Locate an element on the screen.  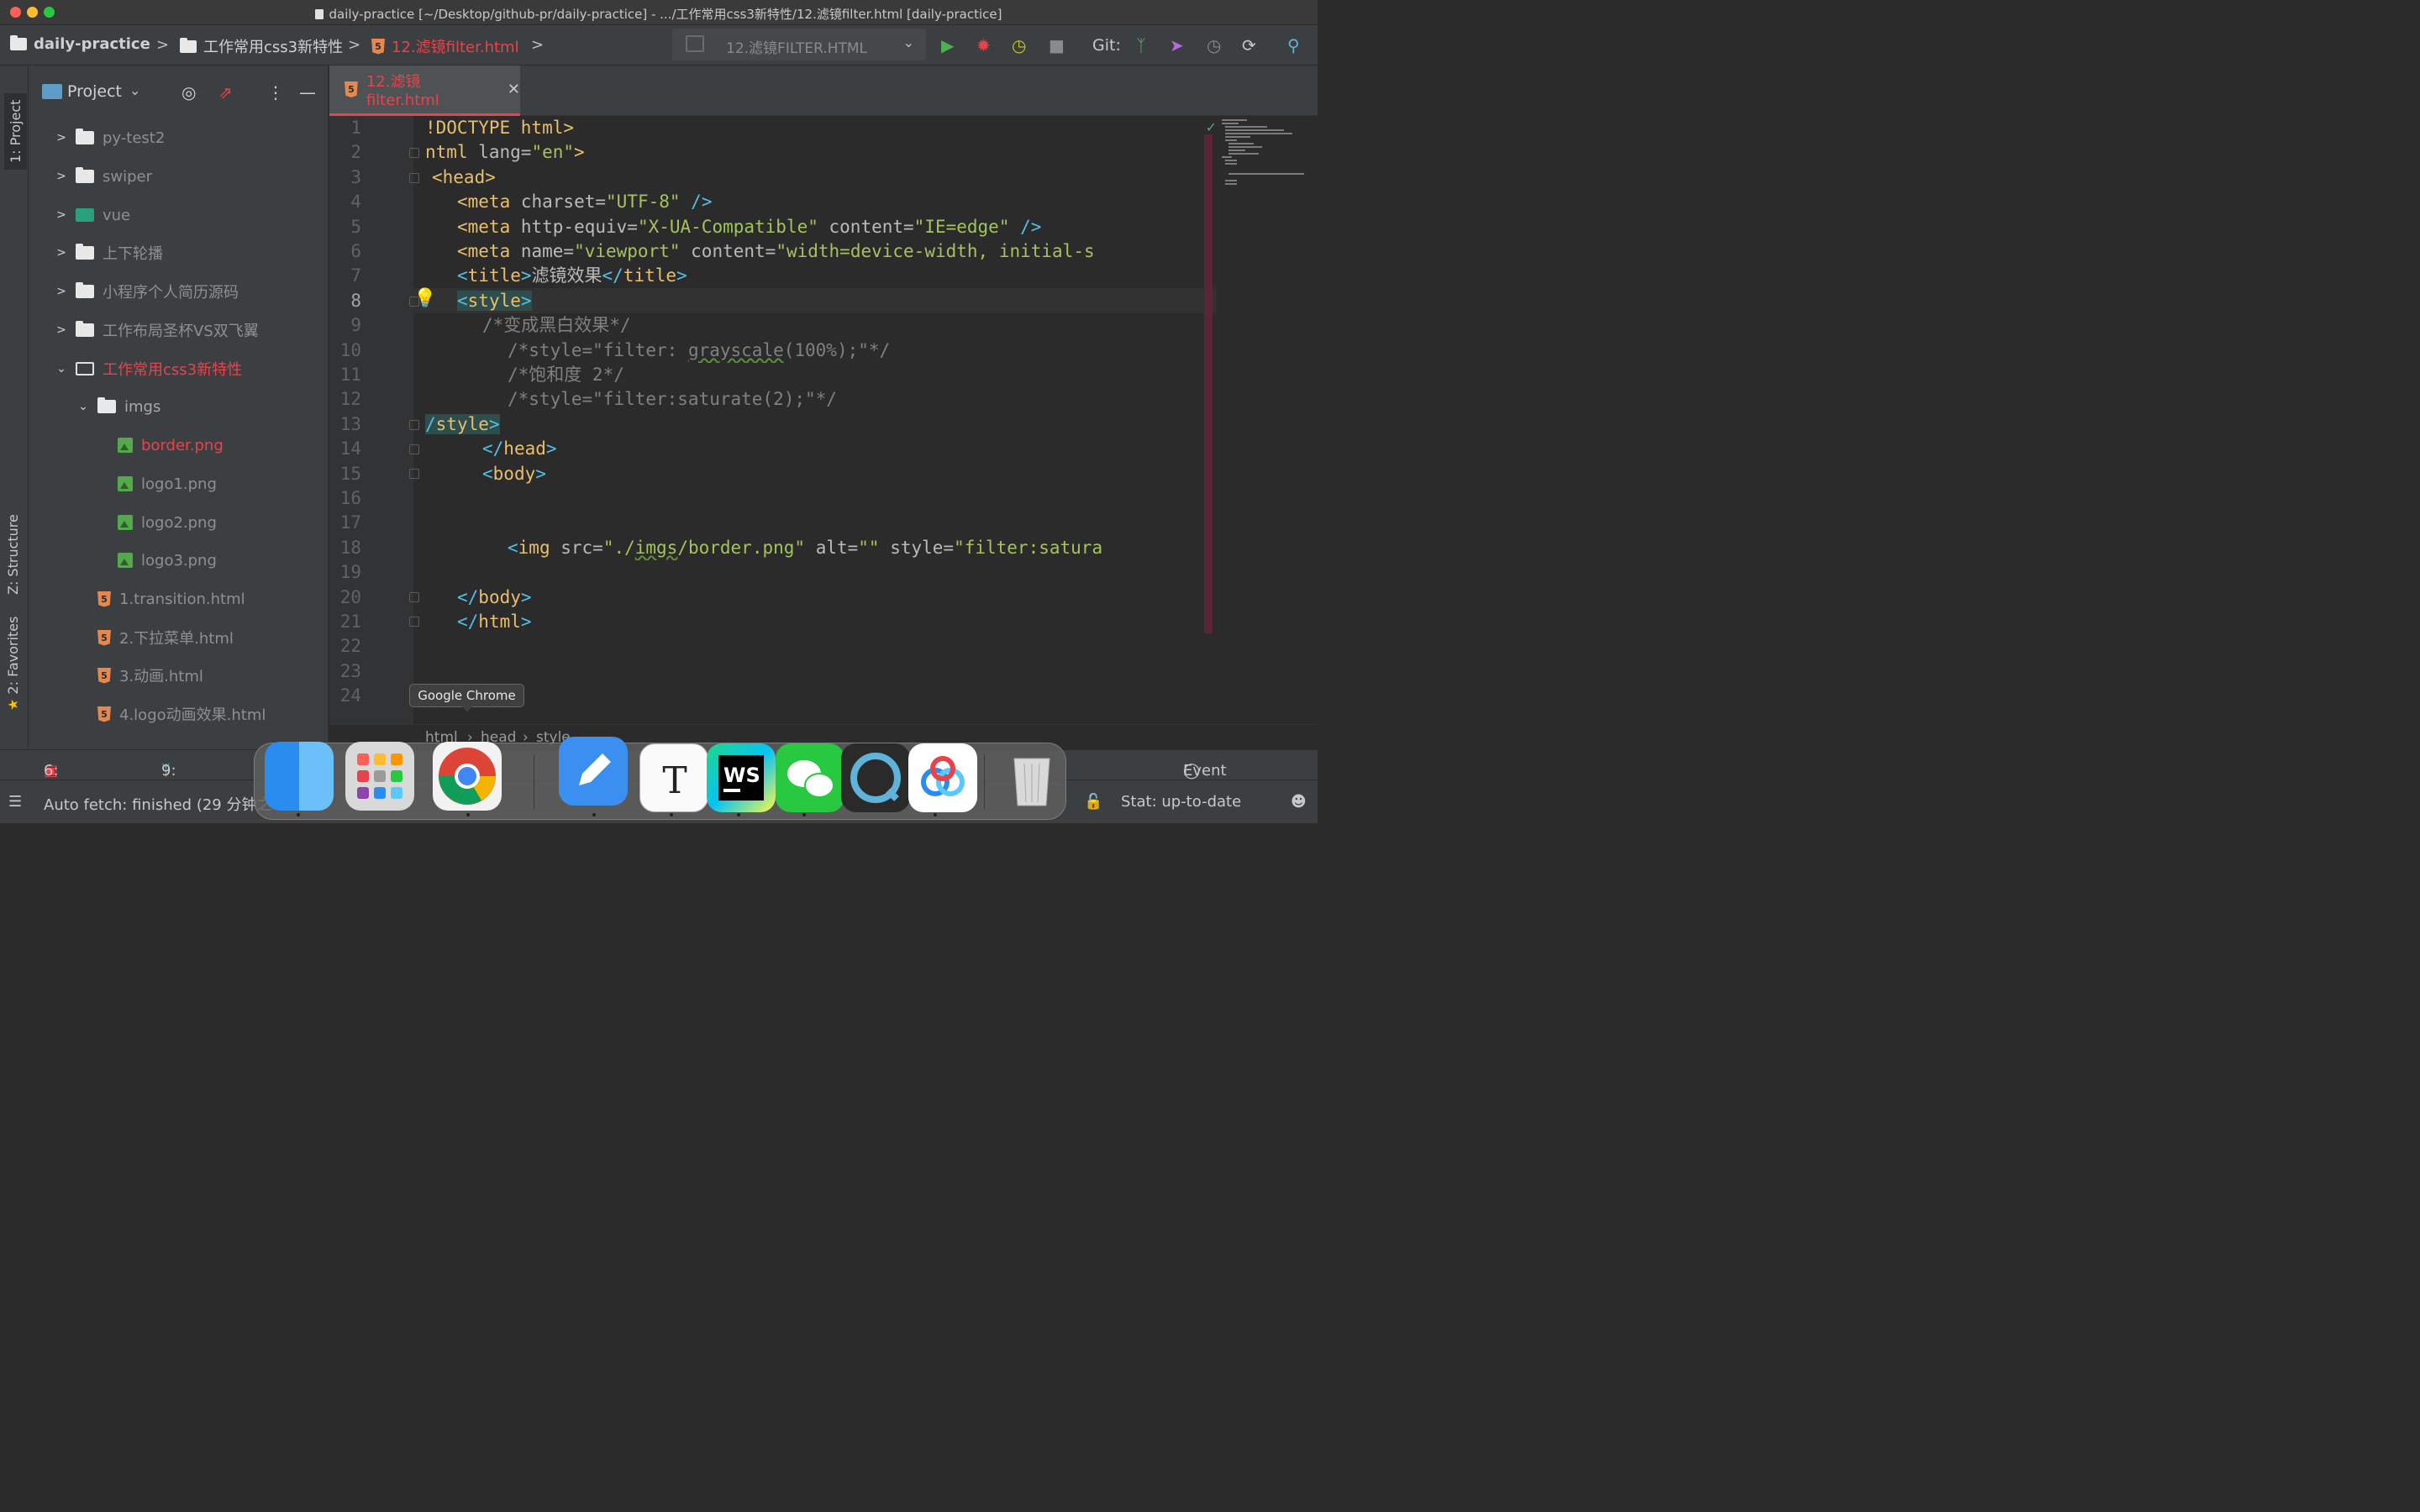
tree-item-folder: > 工作布局圣杯VS双飞翼 is located at coordinates (157, 330).